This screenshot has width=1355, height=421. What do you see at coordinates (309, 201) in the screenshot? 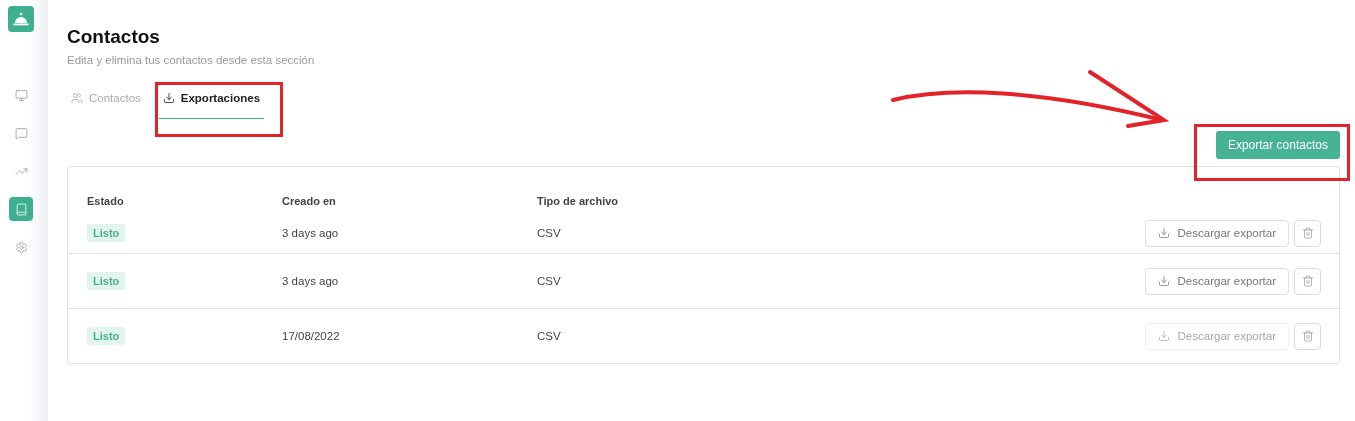
I see `column-header: Creado en` at bounding box center [309, 201].